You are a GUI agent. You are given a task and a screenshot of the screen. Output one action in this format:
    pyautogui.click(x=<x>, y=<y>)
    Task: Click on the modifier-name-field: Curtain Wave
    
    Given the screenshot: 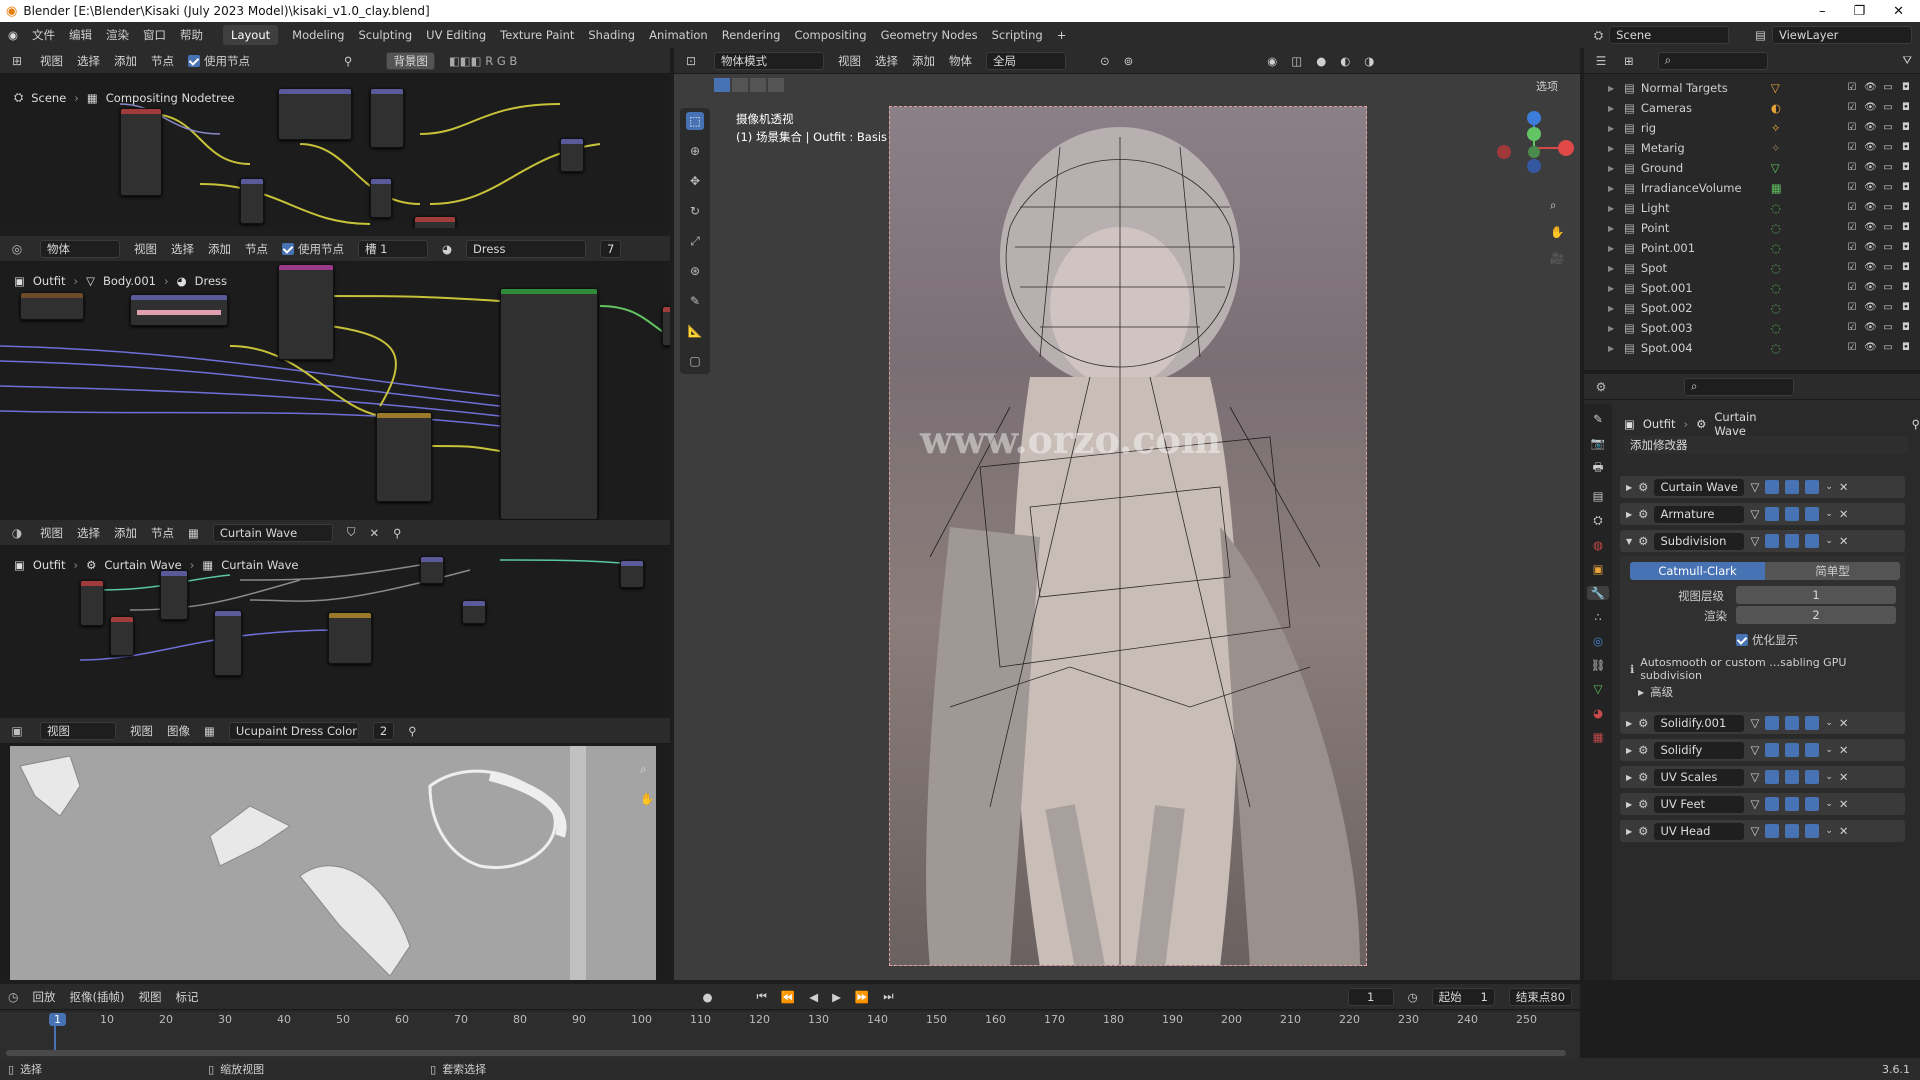 What is the action you would take?
    pyautogui.click(x=1699, y=487)
    